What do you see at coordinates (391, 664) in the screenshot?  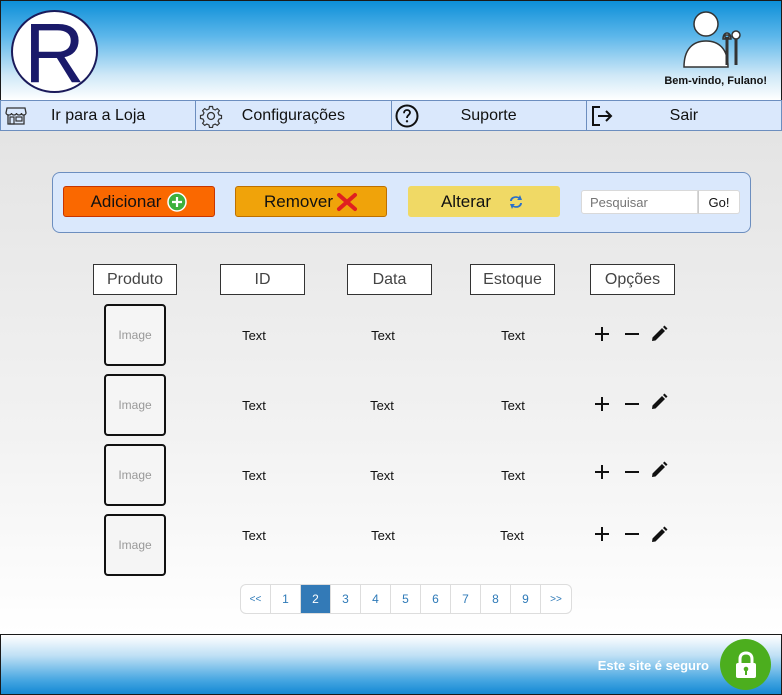 I see `footer: Este site é seguro` at bounding box center [391, 664].